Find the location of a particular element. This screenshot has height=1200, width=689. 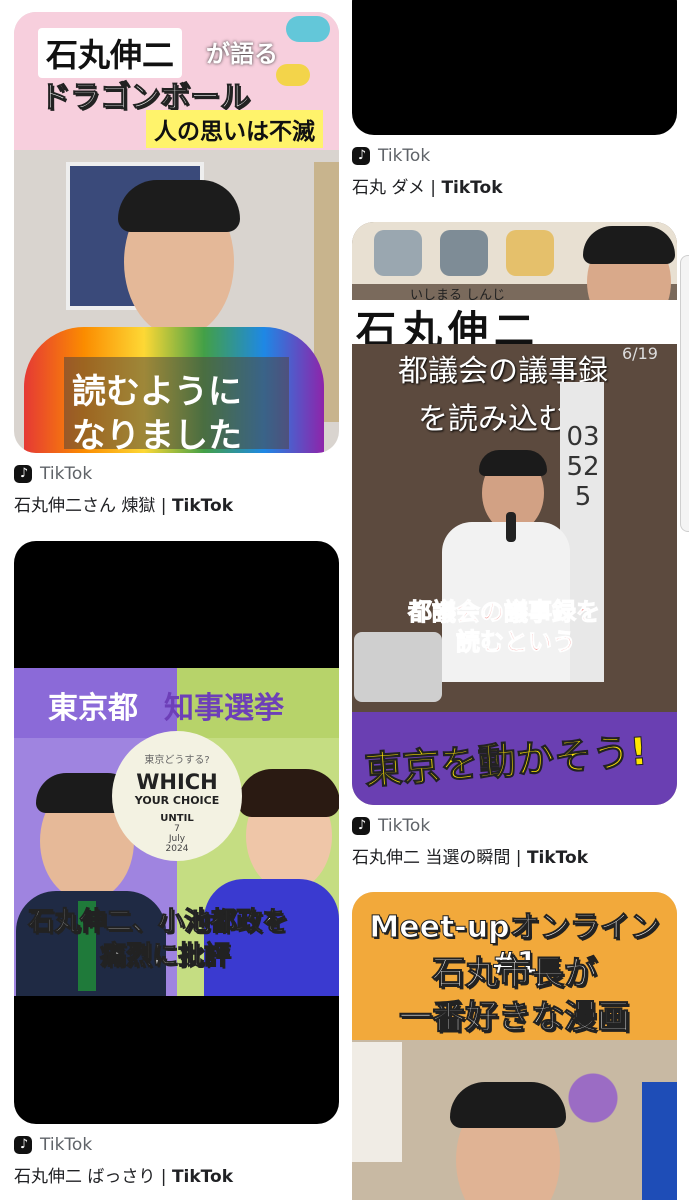

meetup-line-2: 石丸市長が is located at coordinates (515, 973).